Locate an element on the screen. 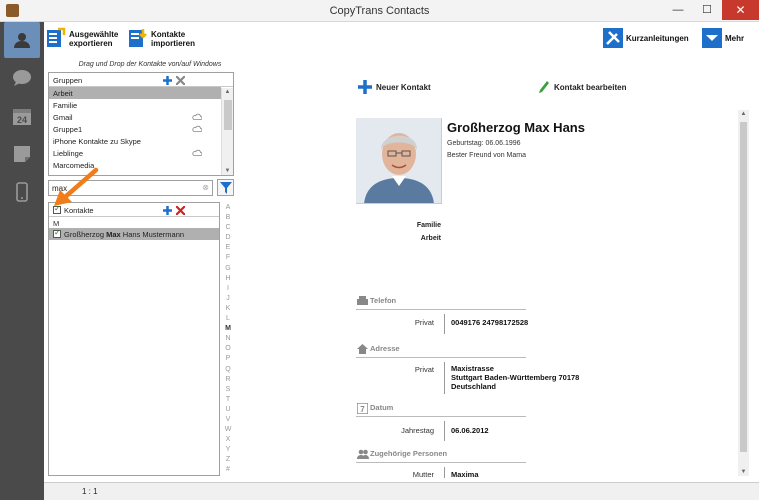 The width and height of the screenshot is (759, 500). alphabet-letter: H is located at coordinates (228, 280).